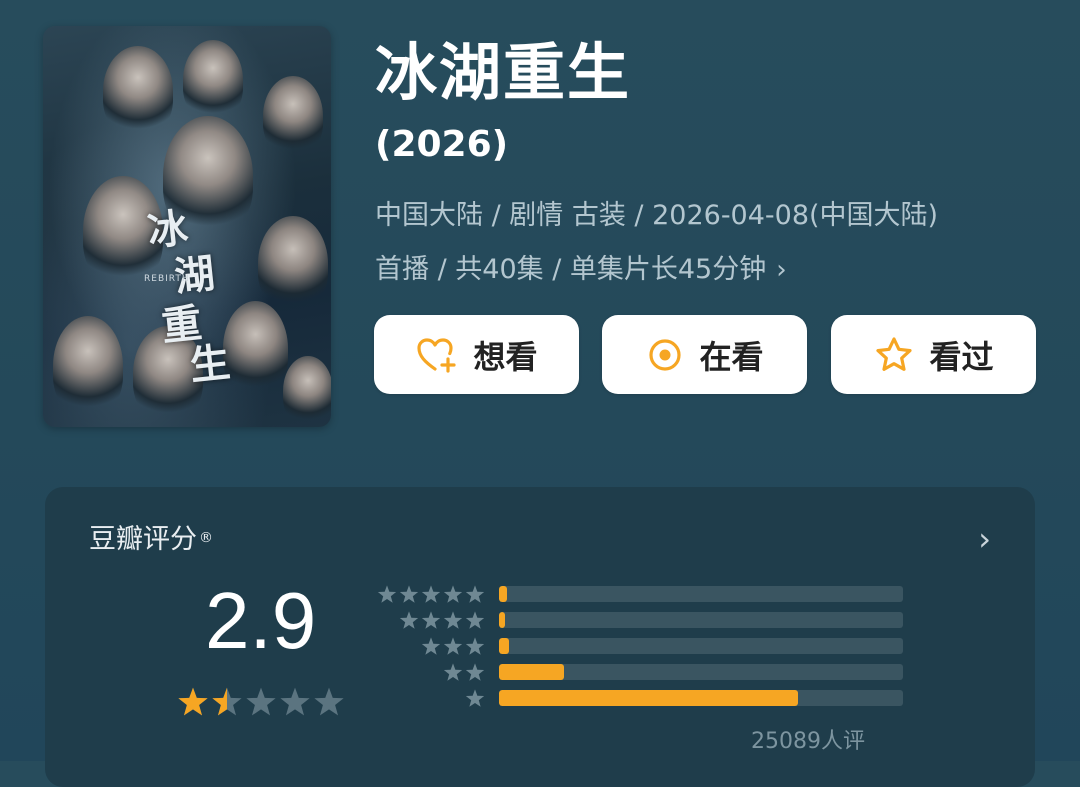  I want to click on rating-title-text: 豆瓣评分, so click(143, 539).